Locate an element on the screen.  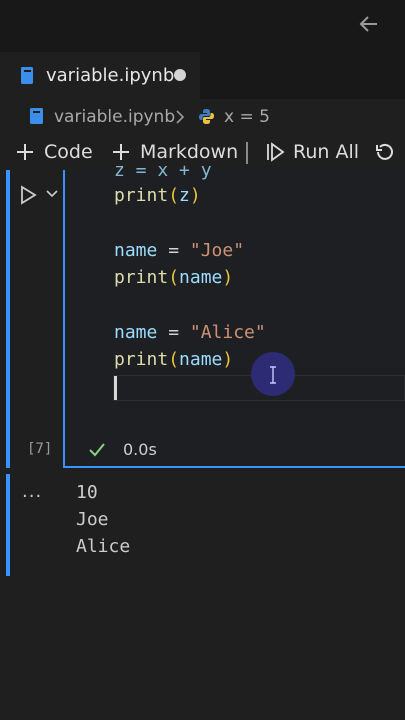
chevron-right-icon is located at coordinates (180, 117).